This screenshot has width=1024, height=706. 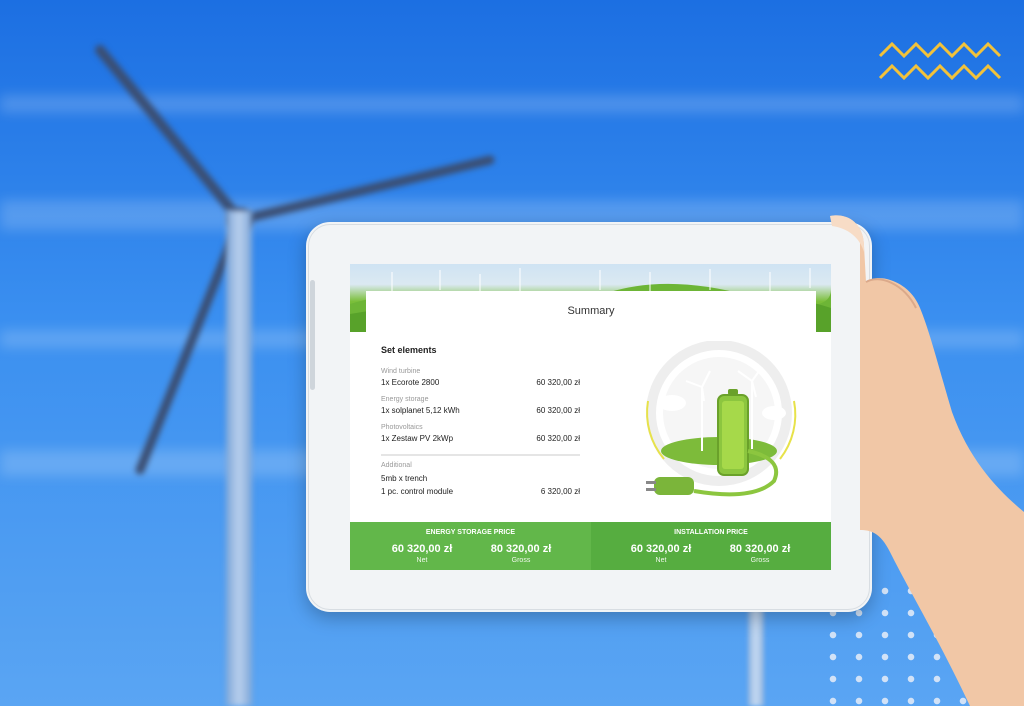 What do you see at coordinates (401, 371) in the screenshot?
I see `item-category-wind-turbine: Wind turbine` at bounding box center [401, 371].